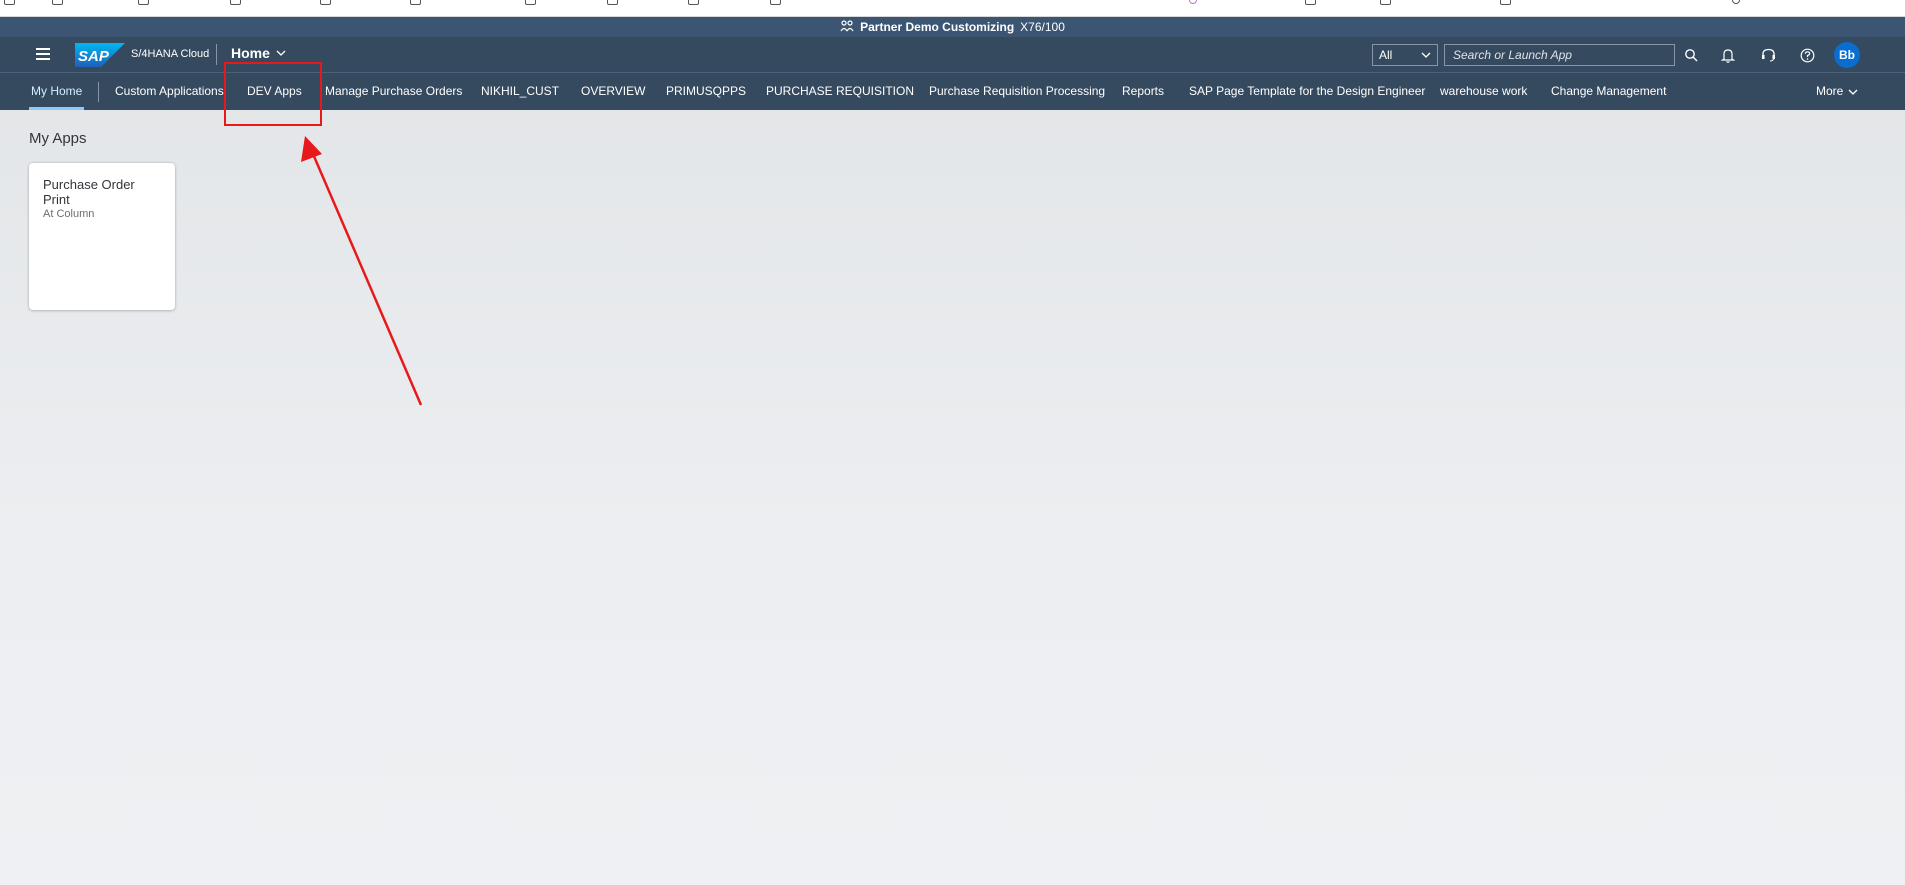 This screenshot has width=1905, height=885. Describe the element at coordinates (216, 54) in the screenshot. I see `shell-divider` at that location.